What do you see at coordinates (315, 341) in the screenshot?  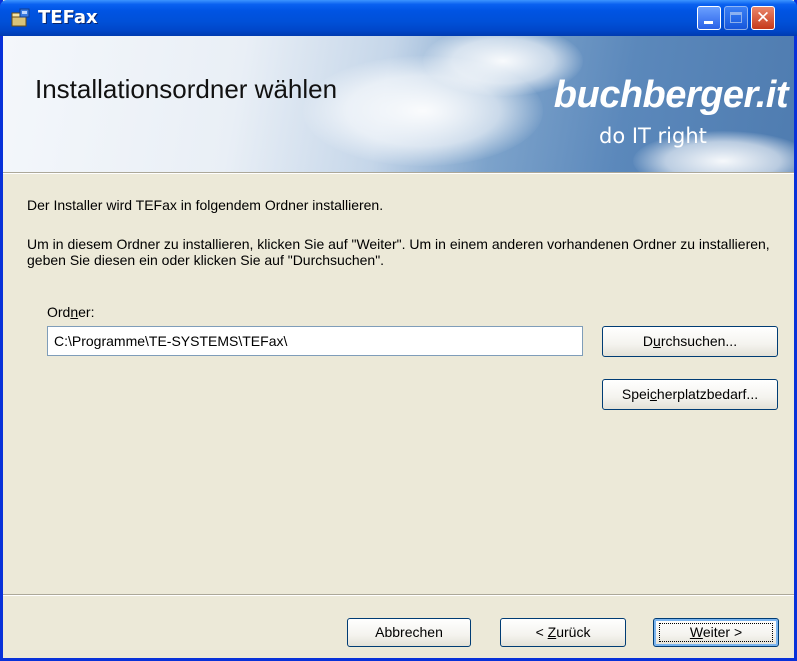 I see `folder-path-input` at bounding box center [315, 341].